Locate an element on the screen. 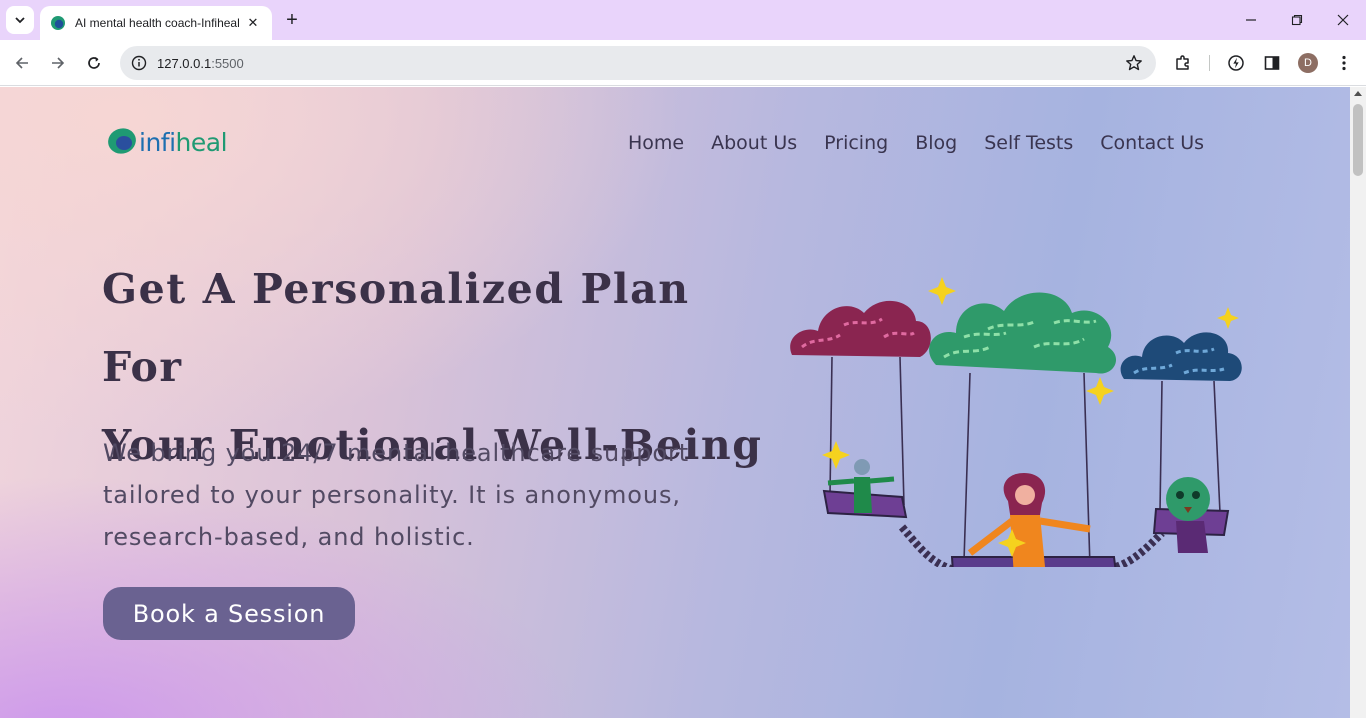 This screenshot has width=1366, height=718. cloud-right-icon is located at coordinates (1181, 356).